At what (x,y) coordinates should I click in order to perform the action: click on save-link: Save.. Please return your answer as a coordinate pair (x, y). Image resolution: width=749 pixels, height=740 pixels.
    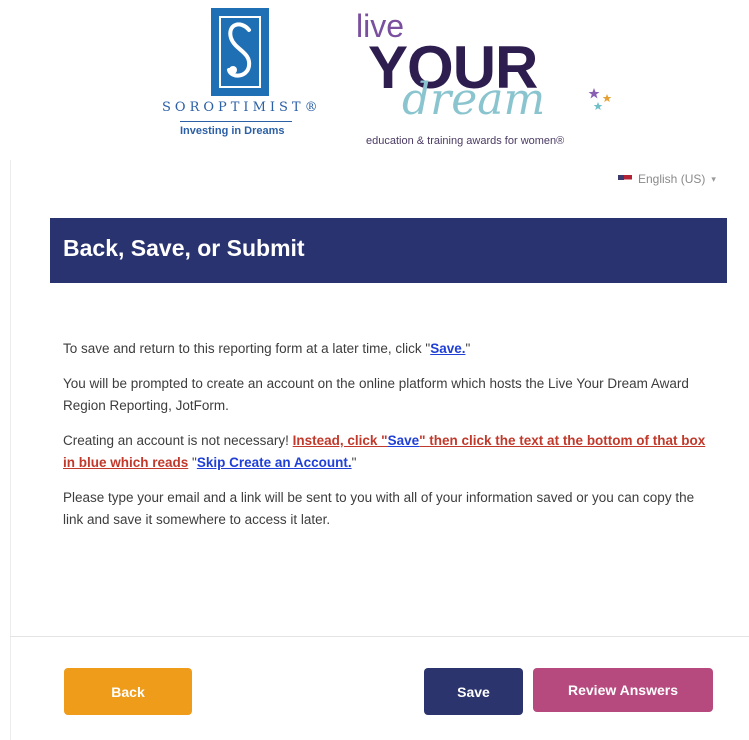
    Looking at the image, I should click on (447, 348).